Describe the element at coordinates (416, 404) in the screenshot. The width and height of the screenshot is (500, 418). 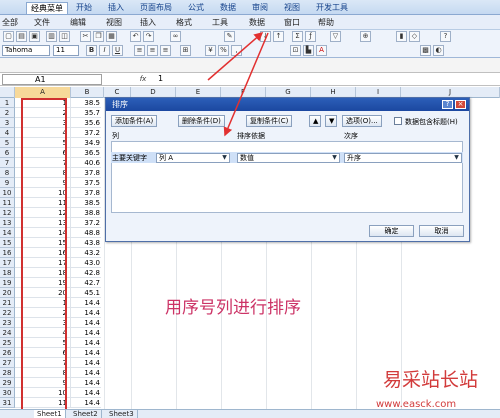
I see `watermark-url: www.easck.com` at that location.